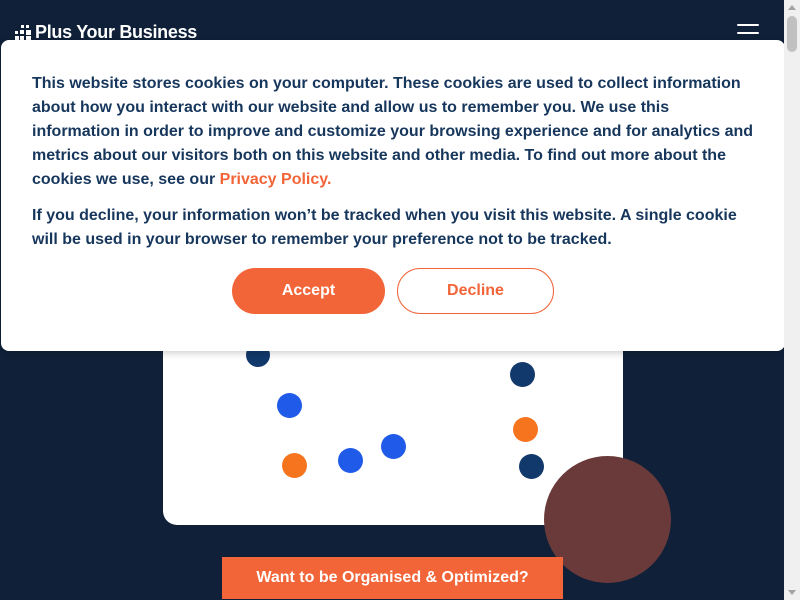  What do you see at coordinates (475, 291) in the screenshot?
I see `decline-button: Decline` at bounding box center [475, 291].